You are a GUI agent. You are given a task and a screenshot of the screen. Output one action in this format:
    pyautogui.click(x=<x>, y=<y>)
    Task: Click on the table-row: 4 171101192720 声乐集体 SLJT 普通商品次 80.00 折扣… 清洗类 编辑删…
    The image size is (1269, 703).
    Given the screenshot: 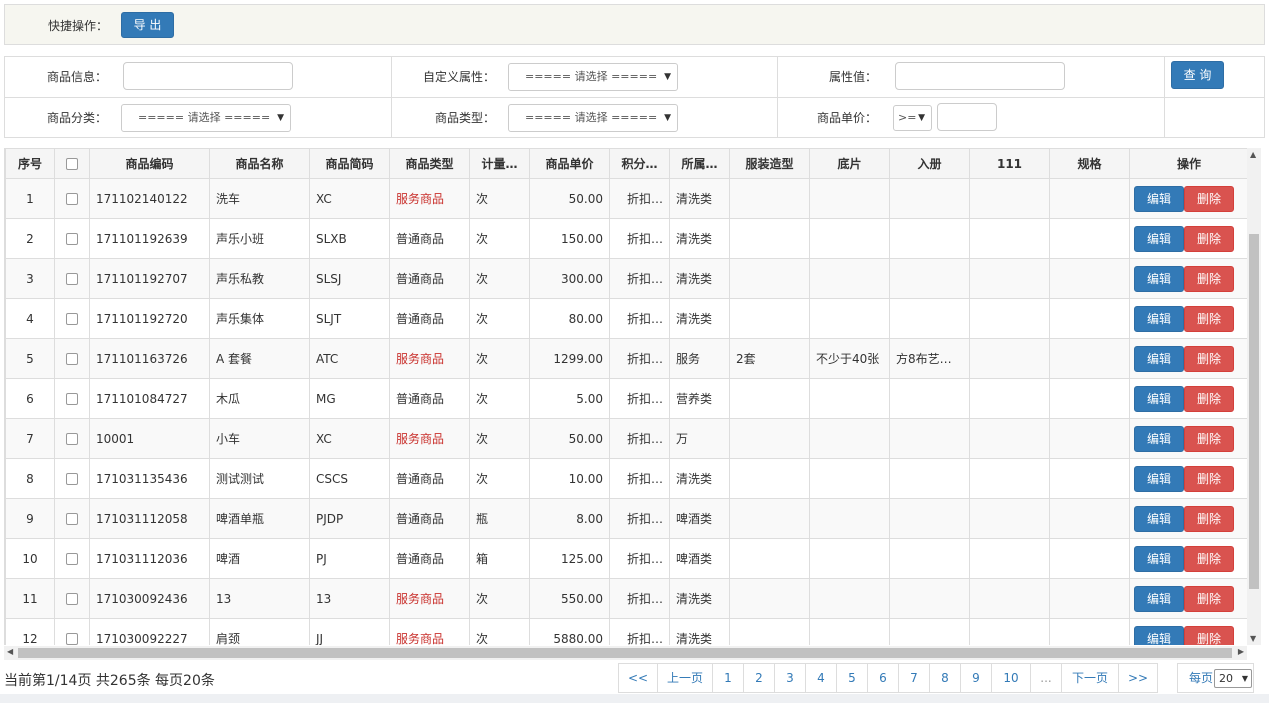 What is the action you would take?
    pyautogui.click(x=626, y=318)
    